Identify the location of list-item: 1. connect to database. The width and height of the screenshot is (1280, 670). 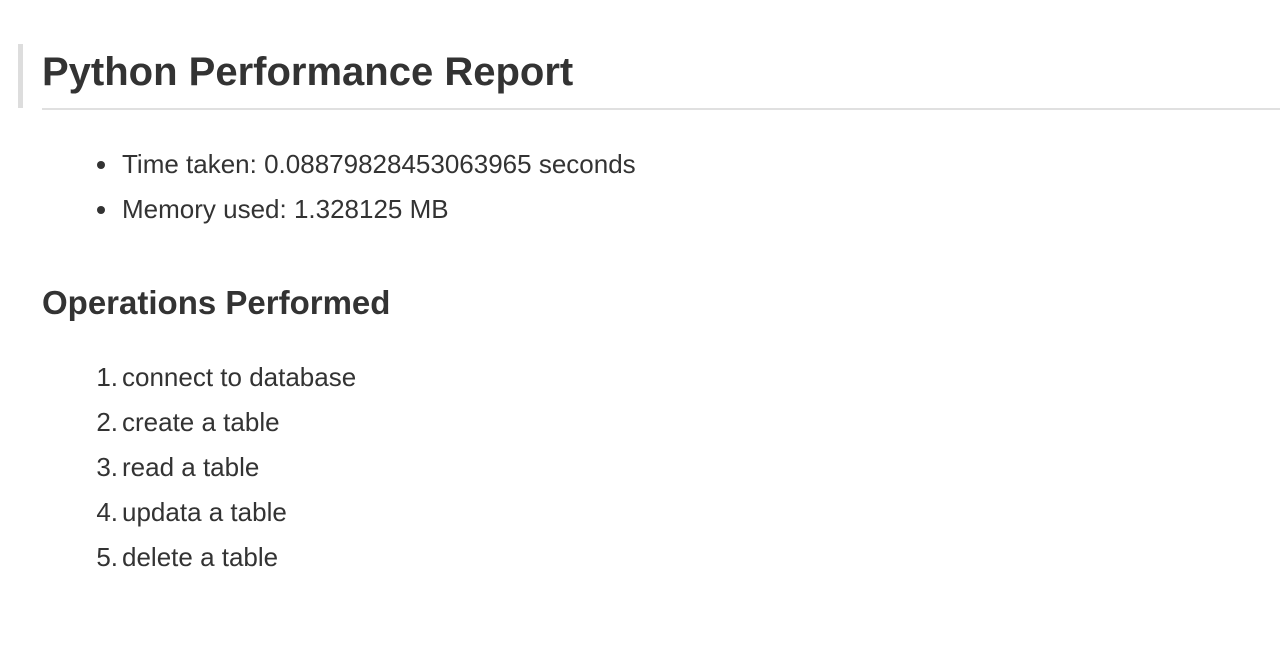
(199, 377).